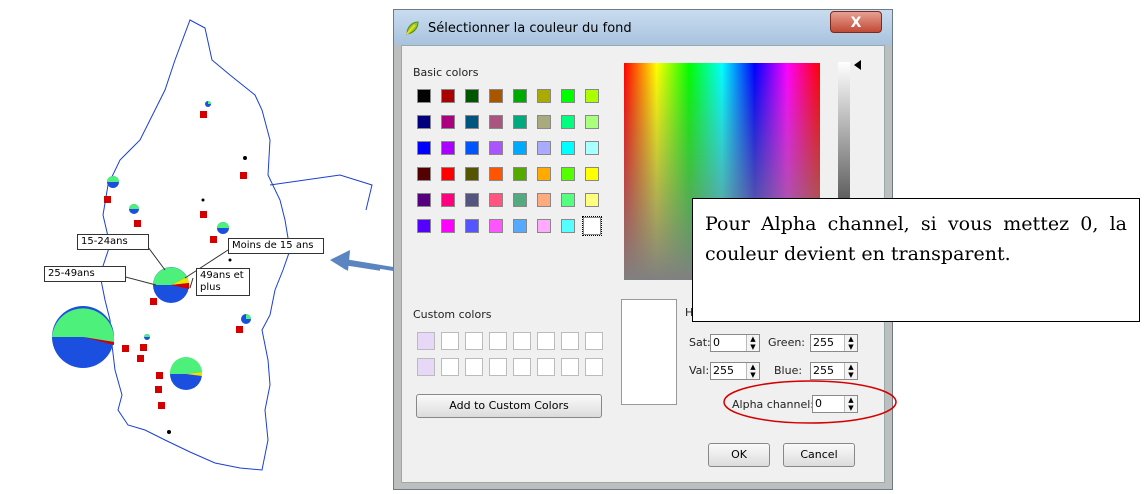  What do you see at coordinates (649, 352) in the screenshot?
I see `color-preview` at bounding box center [649, 352].